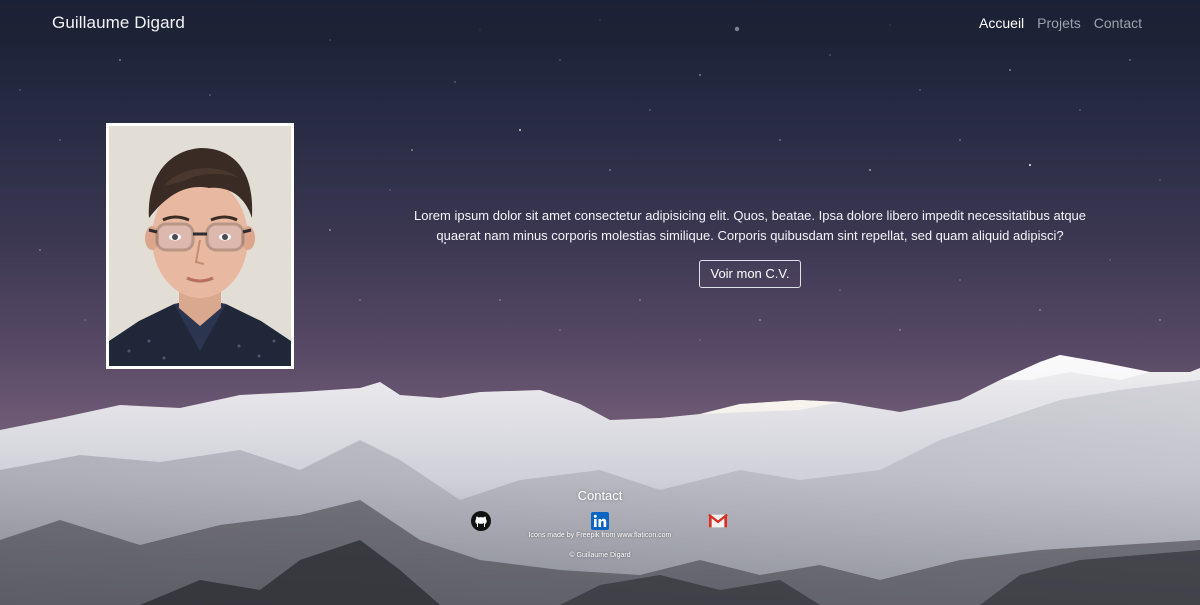 The width and height of the screenshot is (1200, 605). I want to click on linkedin-link, so click(600, 521).